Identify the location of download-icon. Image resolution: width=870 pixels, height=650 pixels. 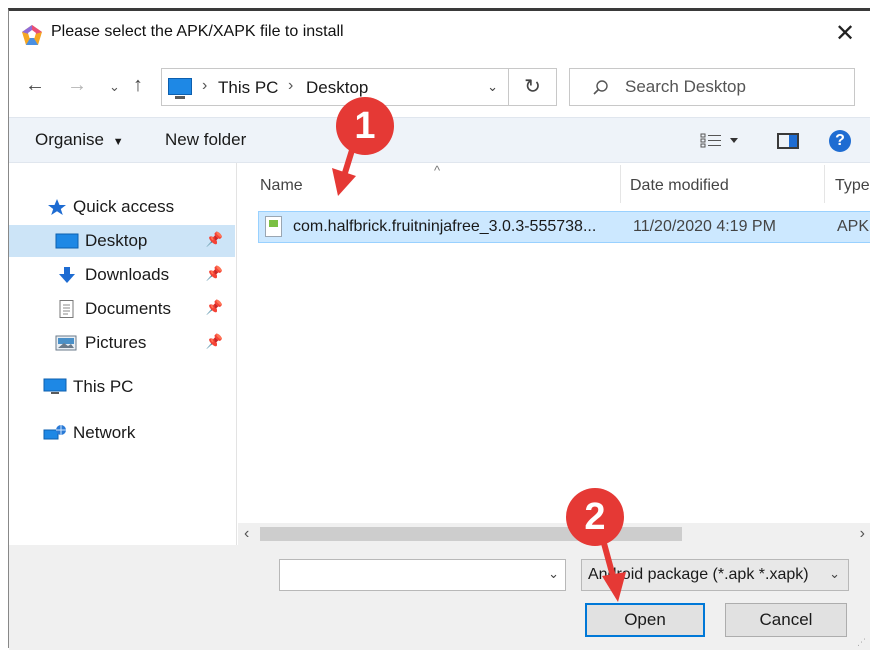
(67, 275).